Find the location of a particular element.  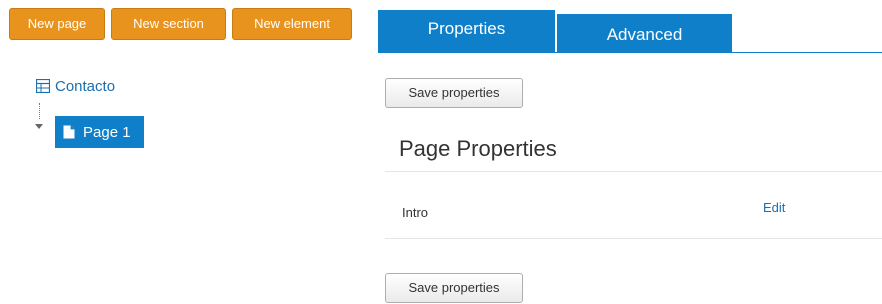

edit-intro-link: Edit is located at coordinates (774, 207).